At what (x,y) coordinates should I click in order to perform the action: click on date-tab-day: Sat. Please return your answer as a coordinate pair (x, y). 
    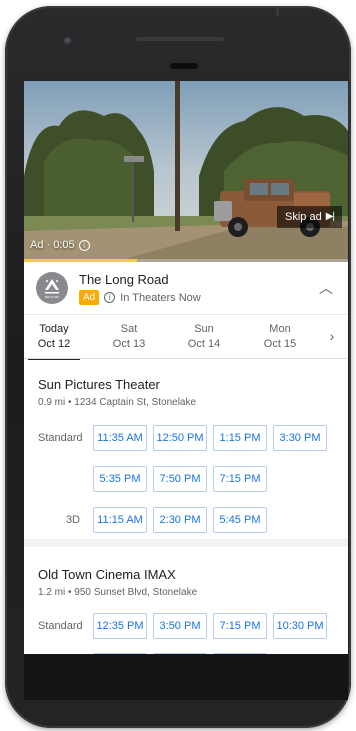
    Looking at the image, I should click on (129, 329).